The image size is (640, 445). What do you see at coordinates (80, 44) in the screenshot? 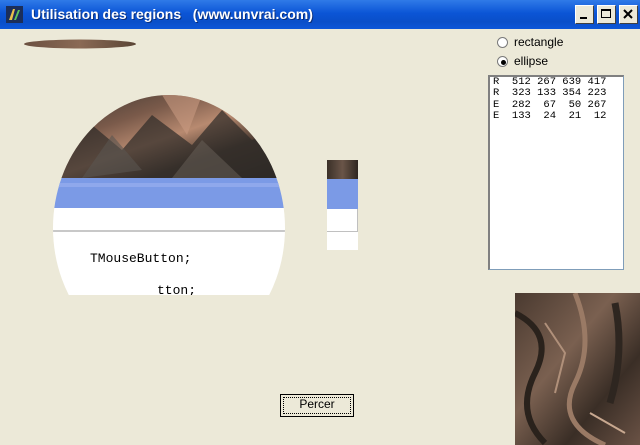
I see `small-ellipse-region` at bounding box center [80, 44].